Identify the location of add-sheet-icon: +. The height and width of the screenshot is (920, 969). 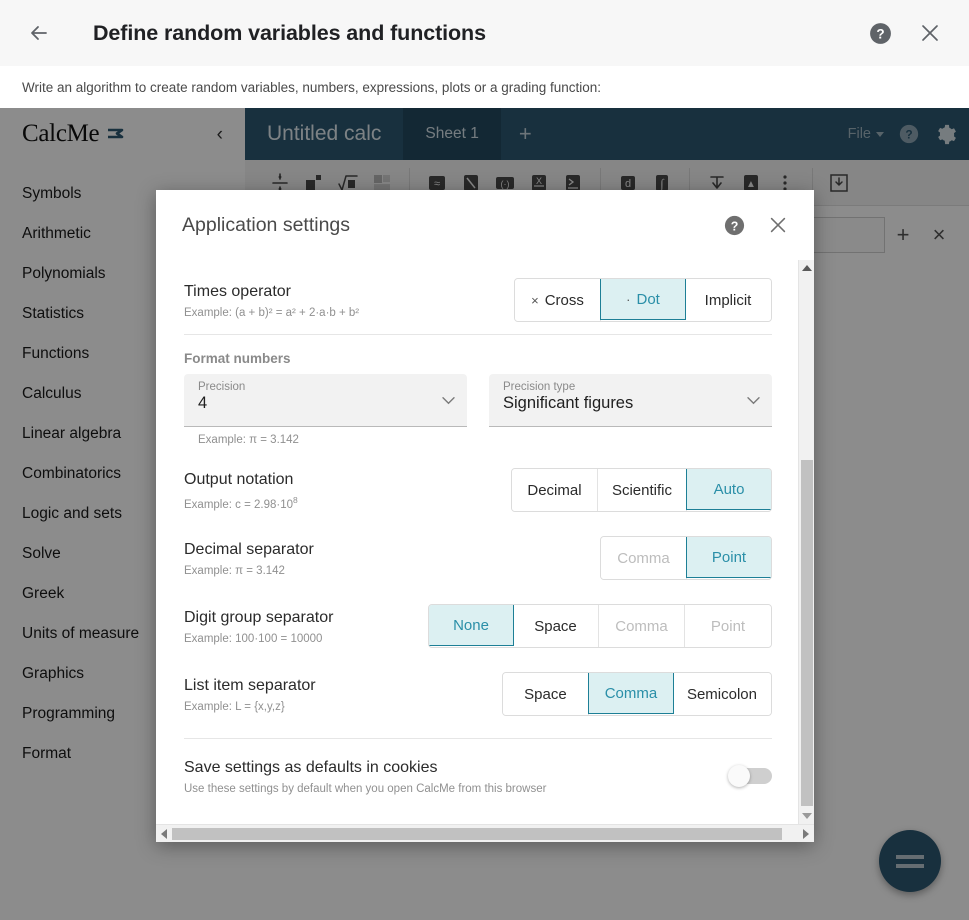
(525, 134).